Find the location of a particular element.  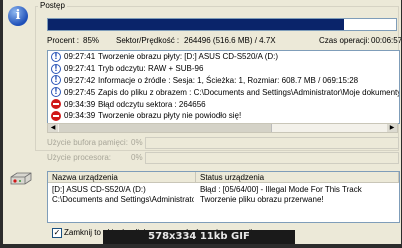

close-dialog-checkbox: ✓ is located at coordinates (57, 233).